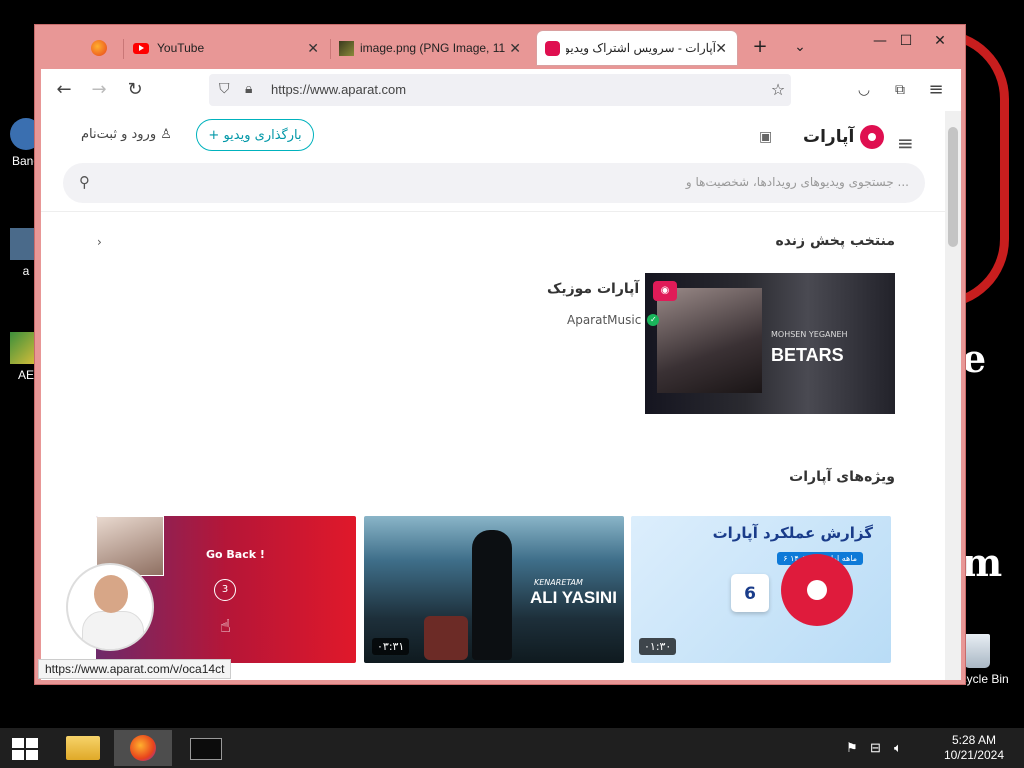  Describe the element at coordinates (25, 375) in the screenshot. I see `desktop-icon-label: AE` at that location.